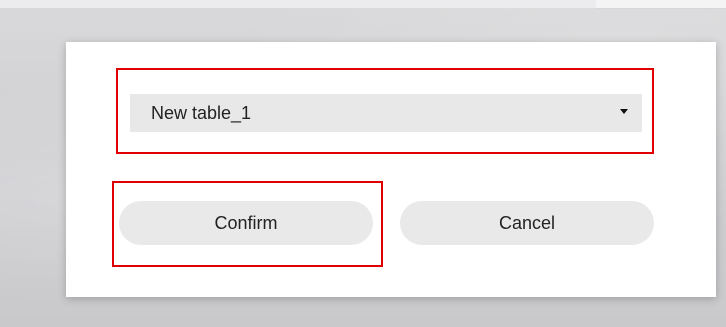 The image size is (726, 327). I want to click on window-top-right-strip, so click(661, 4).